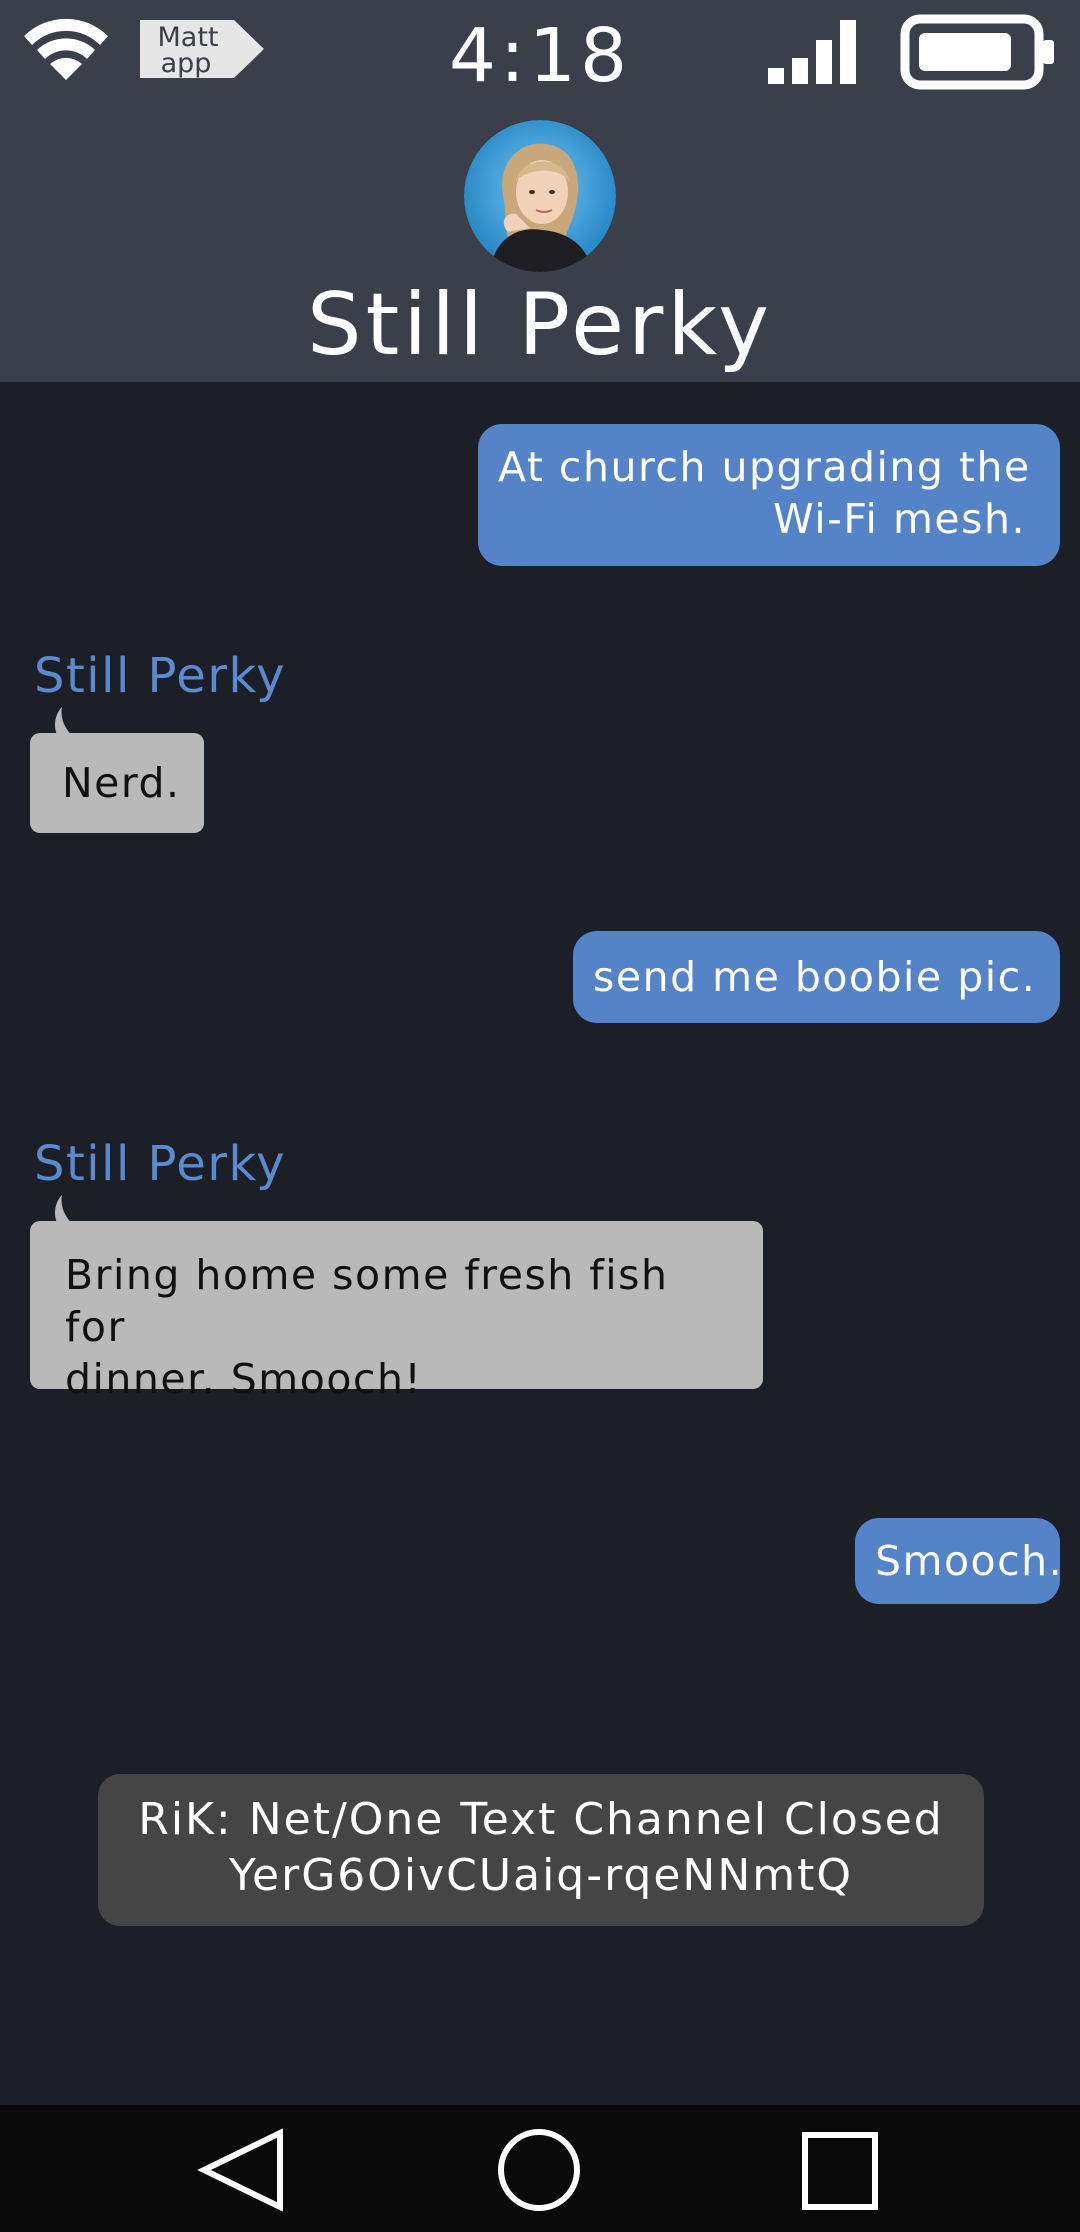 The width and height of the screenshot is (1080, 2232). I want to click on contact-avatar, so click(540, 196).